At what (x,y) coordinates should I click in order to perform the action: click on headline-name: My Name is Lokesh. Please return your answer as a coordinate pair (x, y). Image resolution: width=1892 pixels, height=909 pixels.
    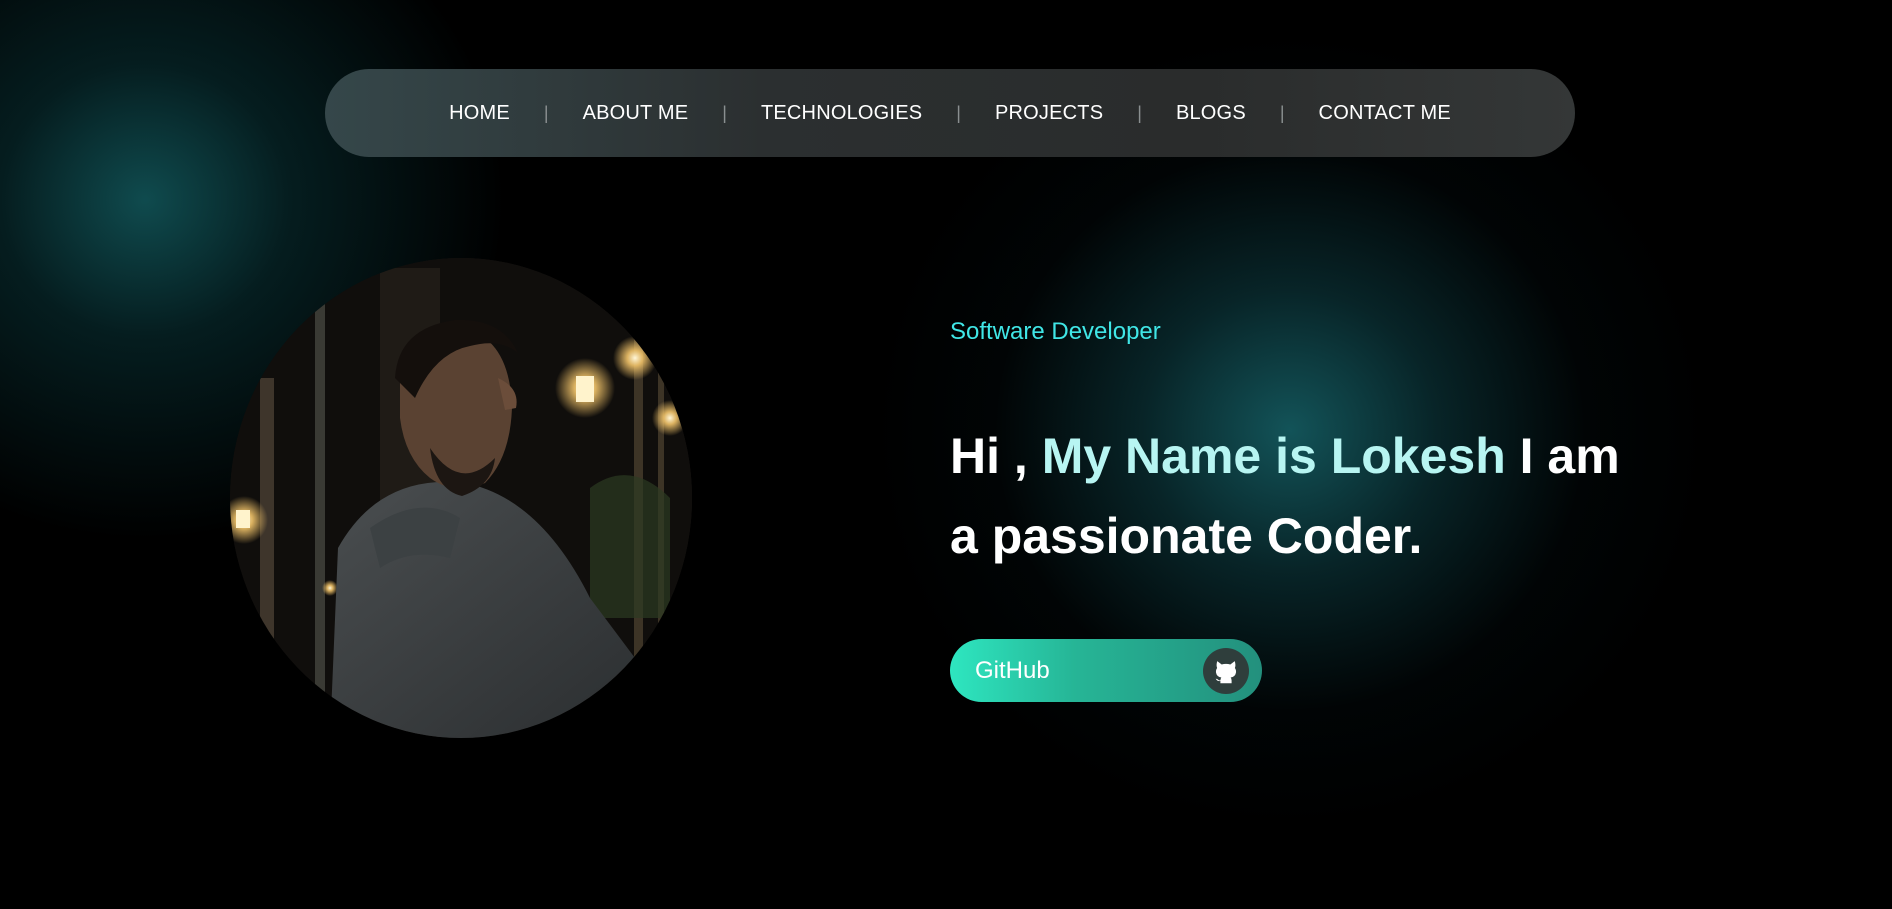
    Looking at the image, I should click on (1273, 456).